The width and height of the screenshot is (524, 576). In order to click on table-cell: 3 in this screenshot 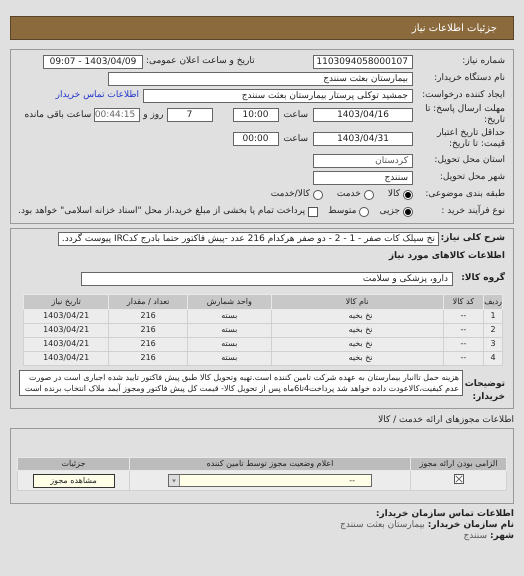, I will do `click(493, 344)`.